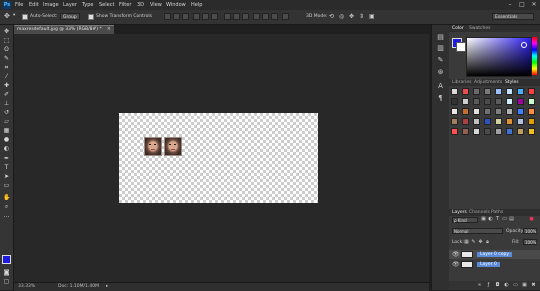 The width and height of the screenshot is (540, 291). What do you see at coordinates (477, 231) in the screenshot?
I see `blend-mode-select: Normal` at bounding box center [477, 231].